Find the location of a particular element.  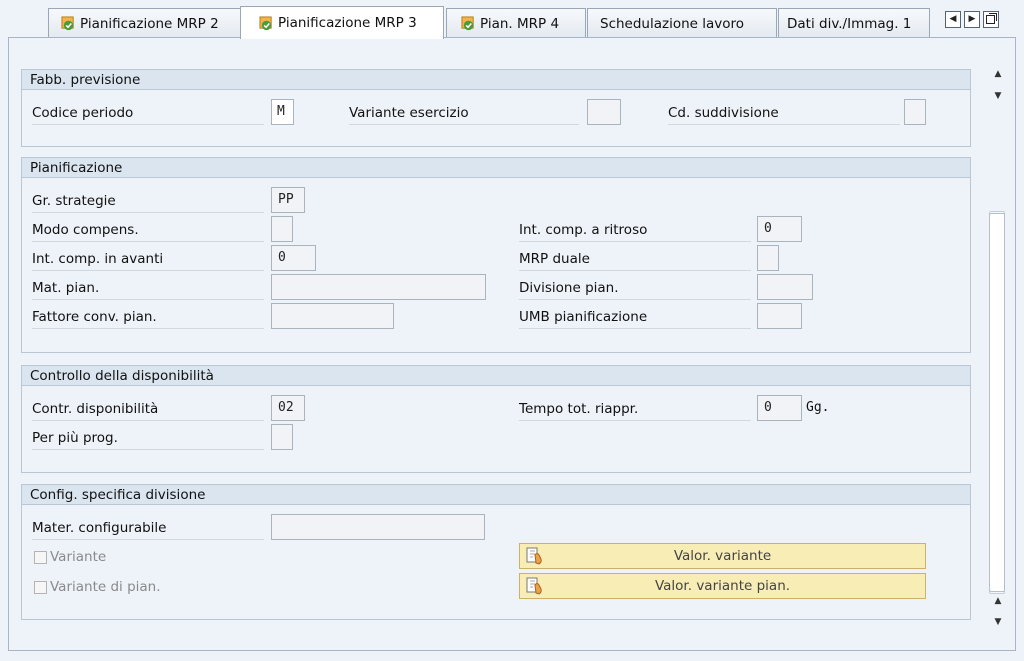

scroll-up-button: ▲ is located at coordinates (998, 74).